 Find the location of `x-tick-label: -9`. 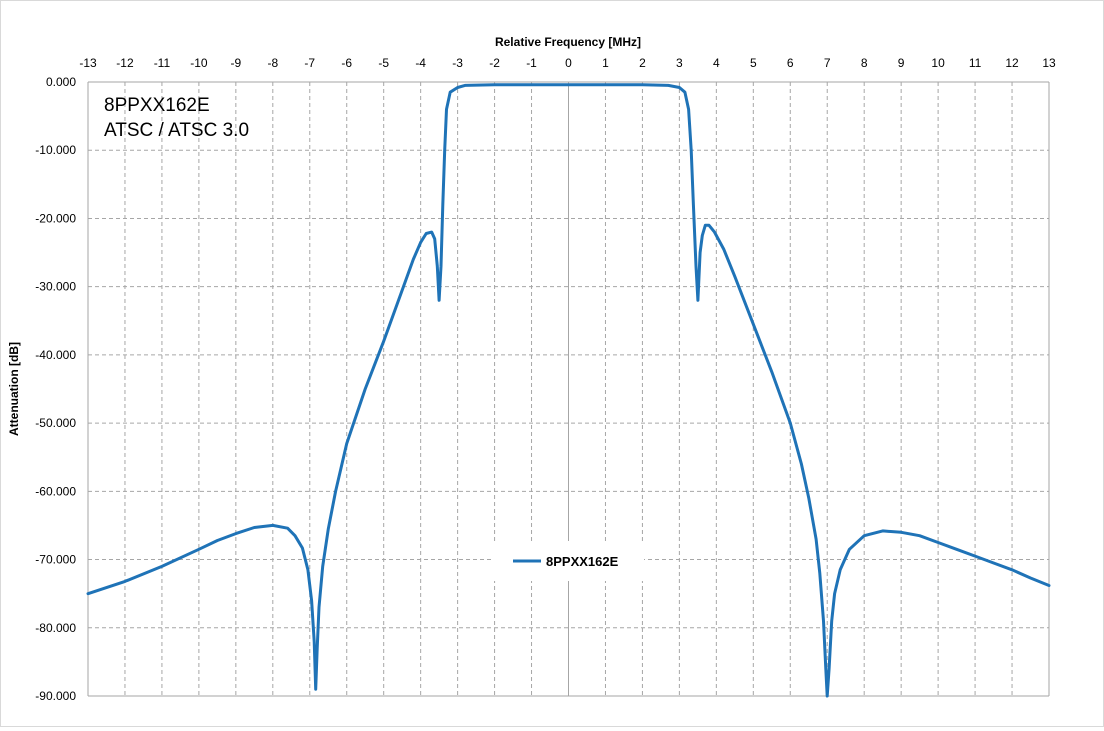

x-tick-label: -9 is located at coordinates (236, 63).